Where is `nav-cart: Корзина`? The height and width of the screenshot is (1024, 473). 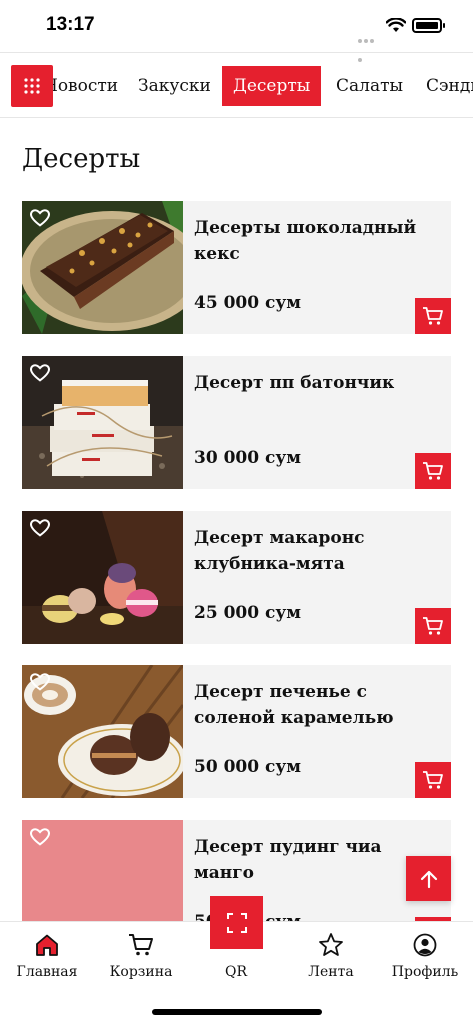 nav-cart: Корзина is located at coordinates (141, 956).